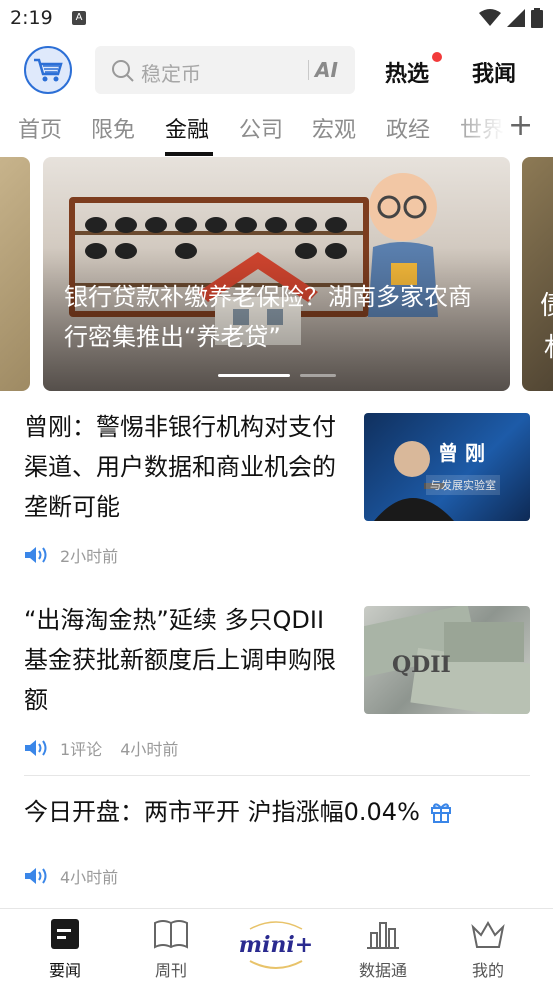 The width and height of the screenshot is (553, 985). What do you see at coordinates (81, 748) in the screenshot?
I see `news-comments: 1评论` at bounding box center [81, 748].